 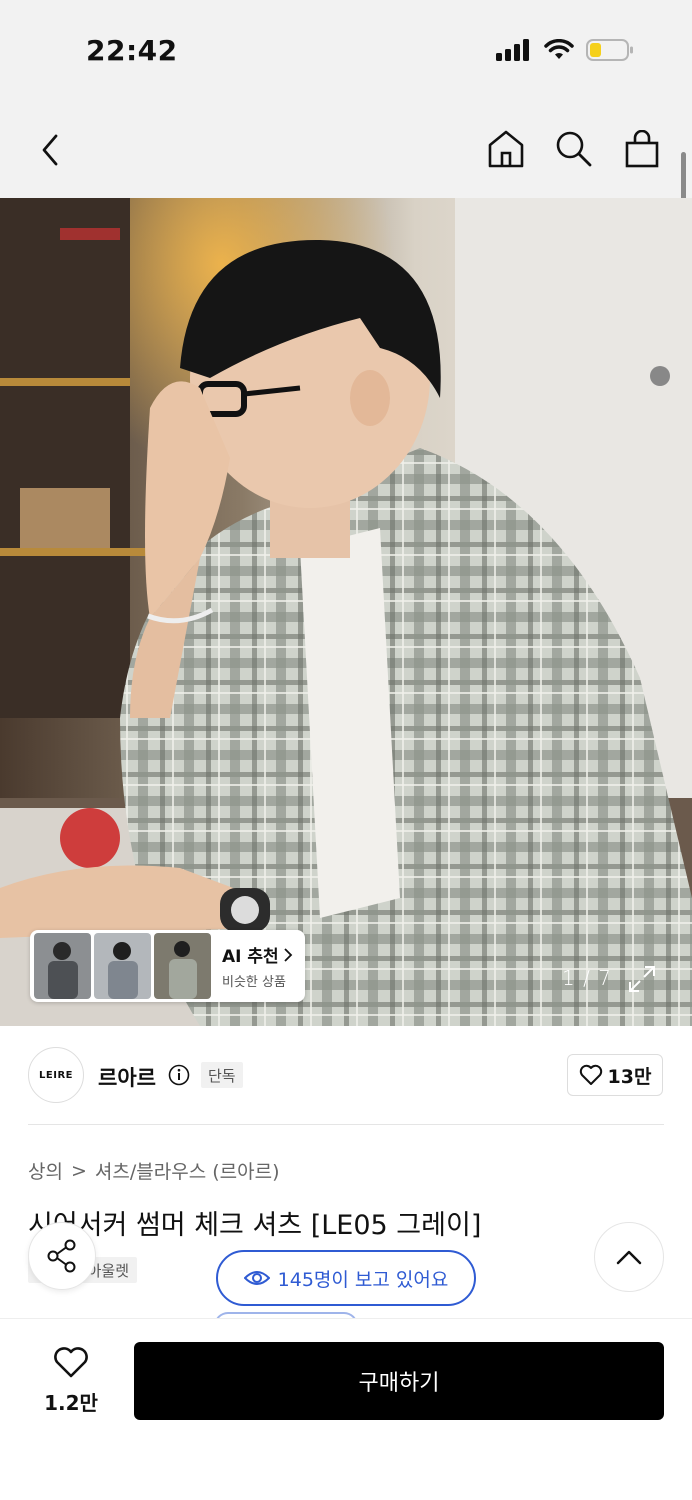 What do you see at coordinates (399, 1381) in the screenshot?
I see `buy-button: 구매하기` at bounding box center [399, 1381].